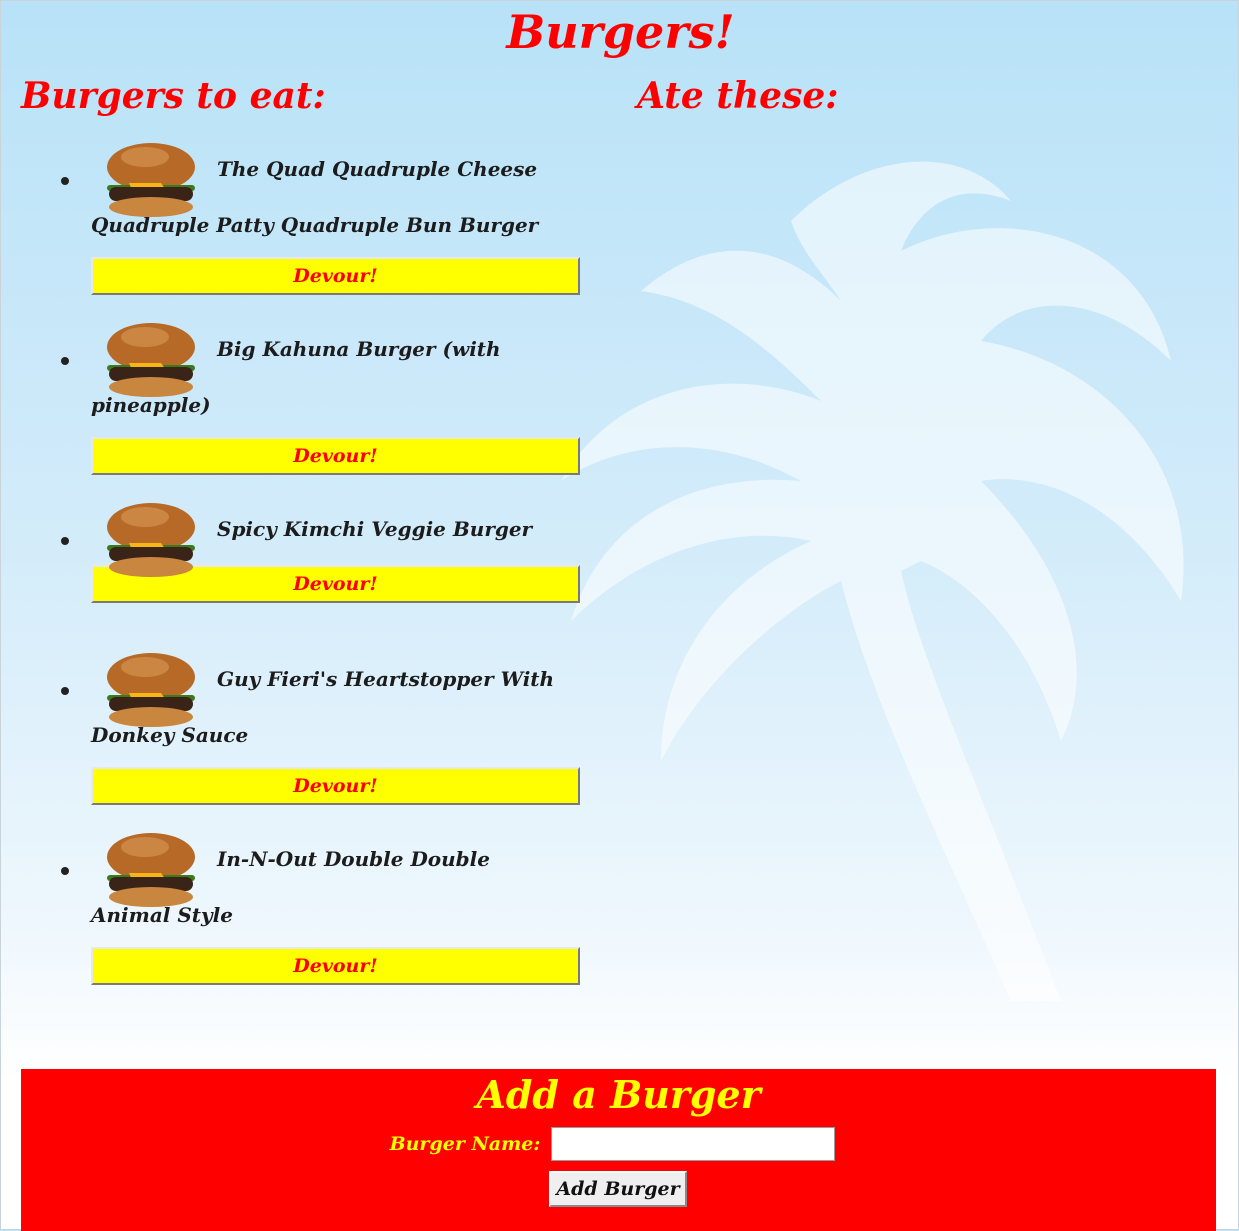 The width and height of the screenshot is (1239, 1231). Describe the element at coordinates (693, 1144) in the screenshot. I see `burger-name-input` at that location.